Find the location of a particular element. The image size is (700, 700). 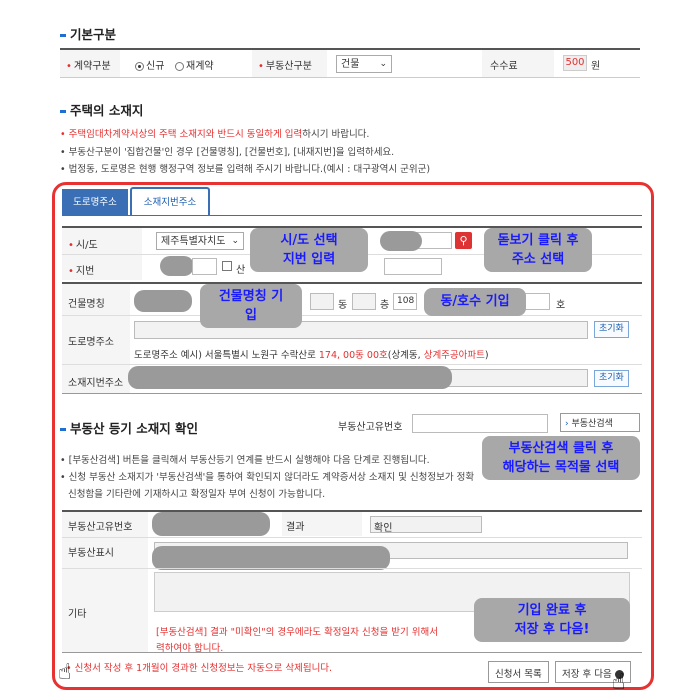

form-bottom-line is located at coordinates (352, 393).